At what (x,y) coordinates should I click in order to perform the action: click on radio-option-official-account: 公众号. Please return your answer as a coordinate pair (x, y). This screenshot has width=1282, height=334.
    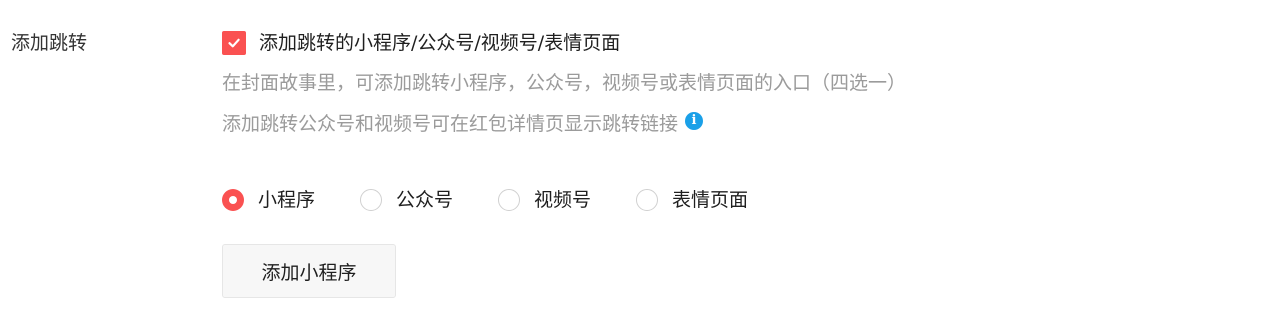
    Looking at the image, I should click on (406, 200).